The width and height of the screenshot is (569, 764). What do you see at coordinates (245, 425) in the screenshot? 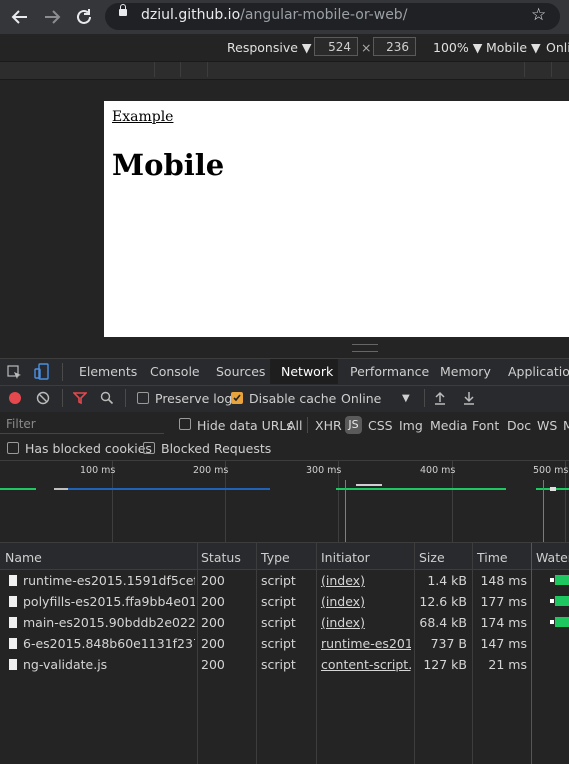
I see `hide-data-urls-label: Hide data URLs` at bounding box center [245, 425].